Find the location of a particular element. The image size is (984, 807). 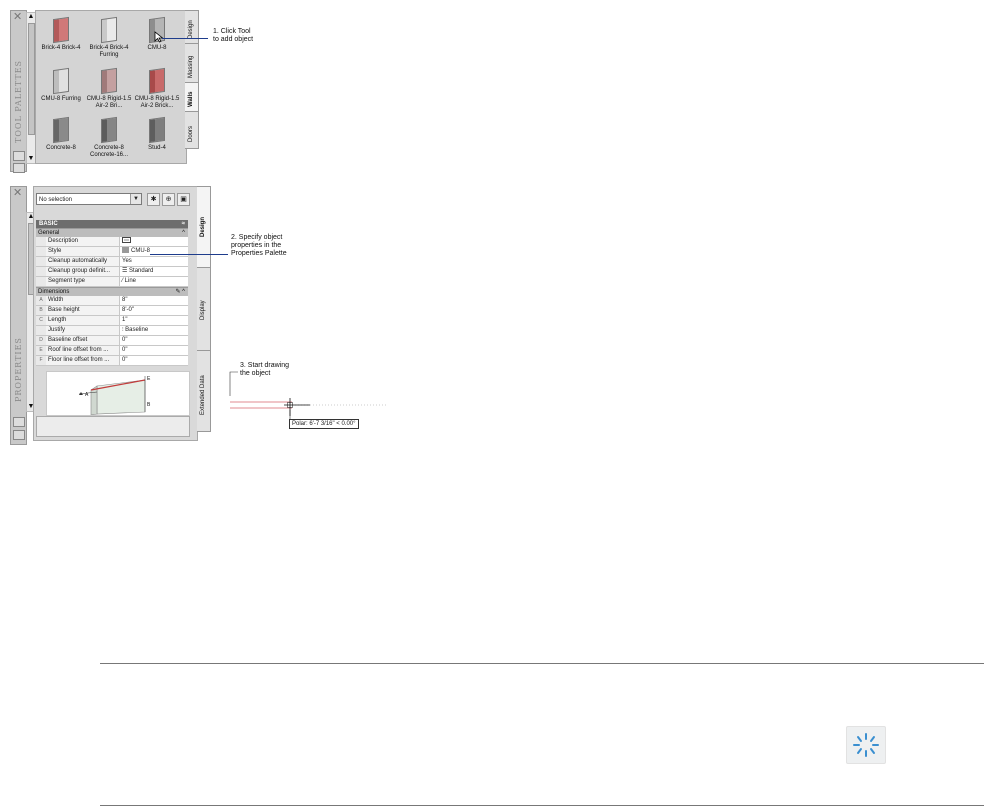

wall-dimension-preview: A E B is located at coordinates (118, 393).